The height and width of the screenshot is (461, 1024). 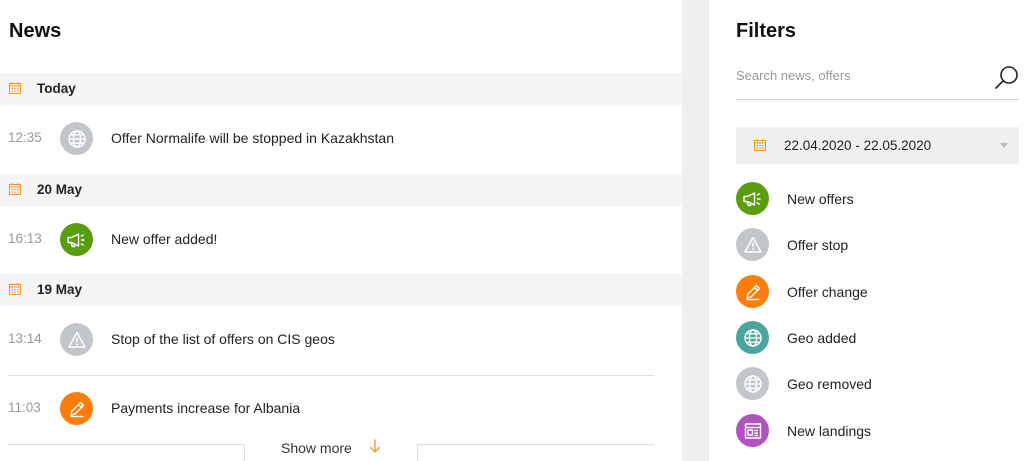 I want to click on date-range-select: 22.04.2020 - 22.05.2020, so click(x=877, y=145).